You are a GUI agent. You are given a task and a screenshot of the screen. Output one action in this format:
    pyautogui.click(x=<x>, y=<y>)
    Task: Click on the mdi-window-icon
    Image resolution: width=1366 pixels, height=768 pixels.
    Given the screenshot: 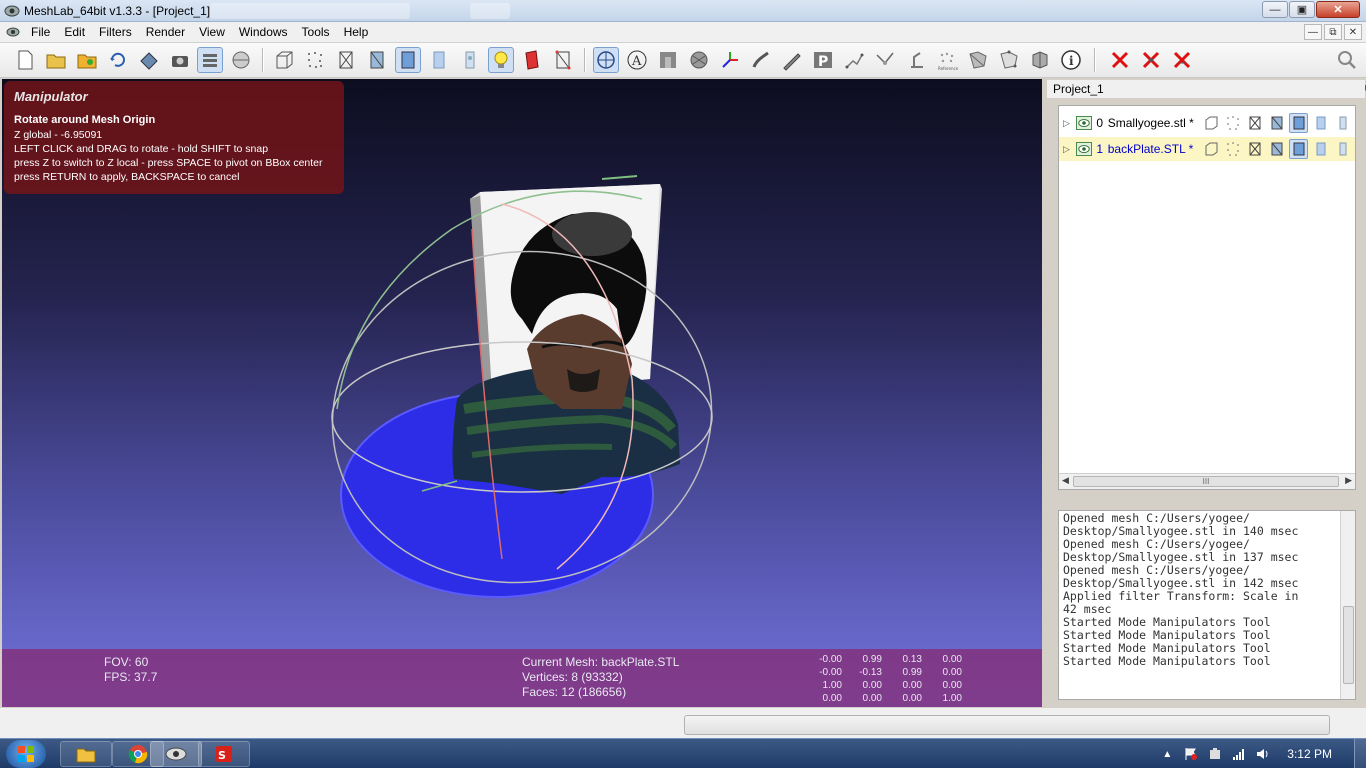 What is the action you would take?
    pyautogui.click(x=13, y=32)
    